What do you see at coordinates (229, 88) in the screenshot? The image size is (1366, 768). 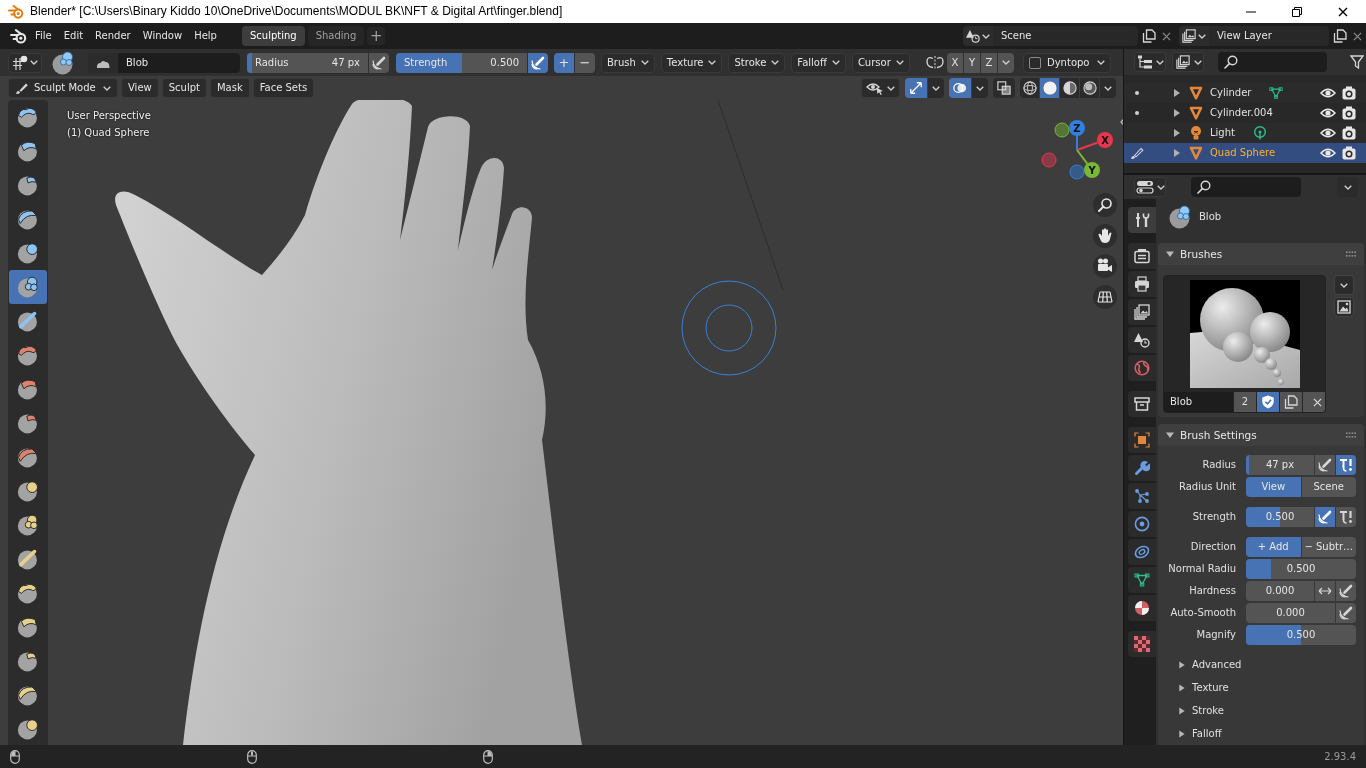 I see `menu-button: Mask` at bounding box center [229, 88].